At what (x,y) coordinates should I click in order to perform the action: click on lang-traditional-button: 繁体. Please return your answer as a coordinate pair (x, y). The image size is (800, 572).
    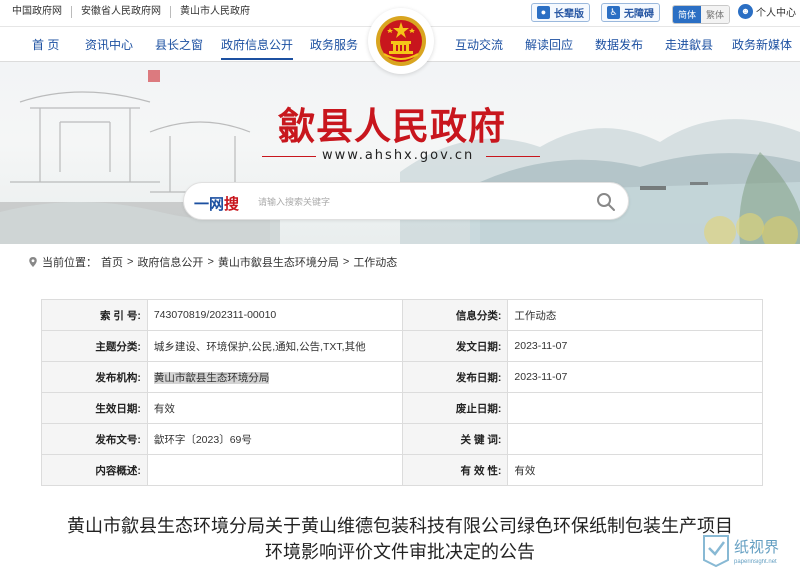
    Looking at the image, I should click on (715, 14).